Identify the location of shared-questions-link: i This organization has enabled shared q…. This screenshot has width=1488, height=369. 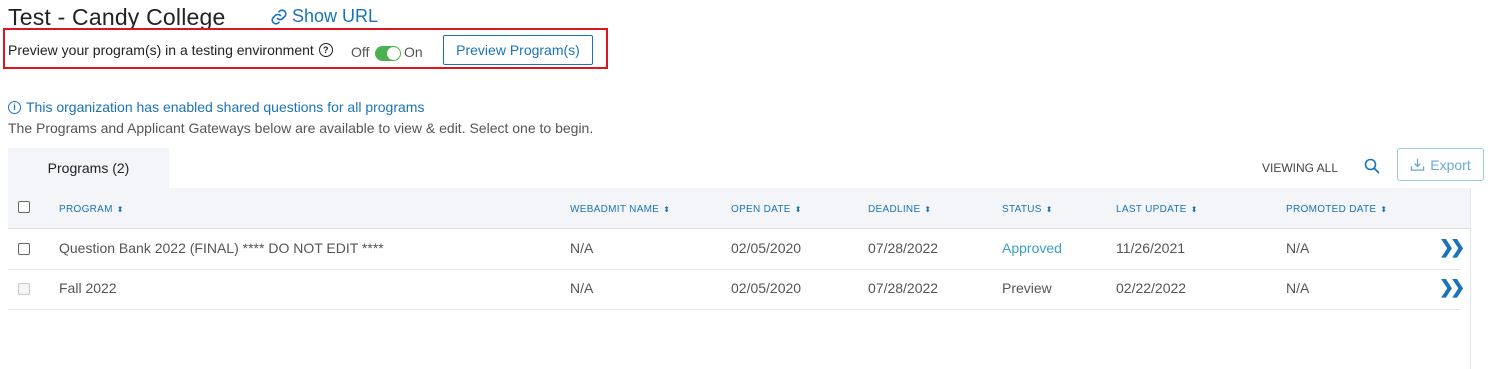
(216, 107).